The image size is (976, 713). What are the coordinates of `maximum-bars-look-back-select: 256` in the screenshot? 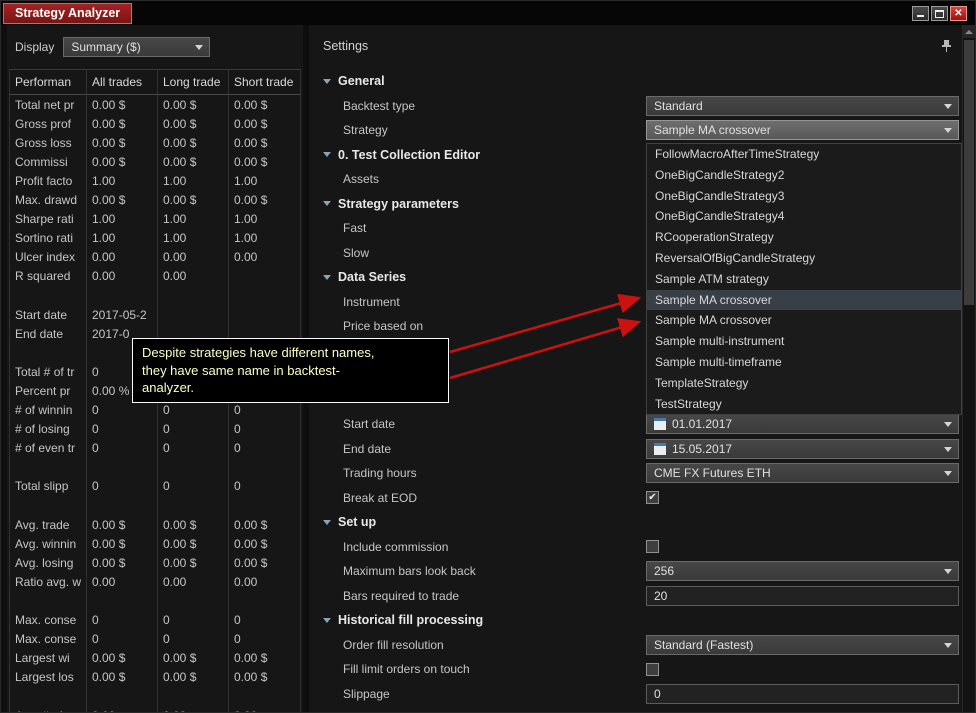 It's located at (802, 571).